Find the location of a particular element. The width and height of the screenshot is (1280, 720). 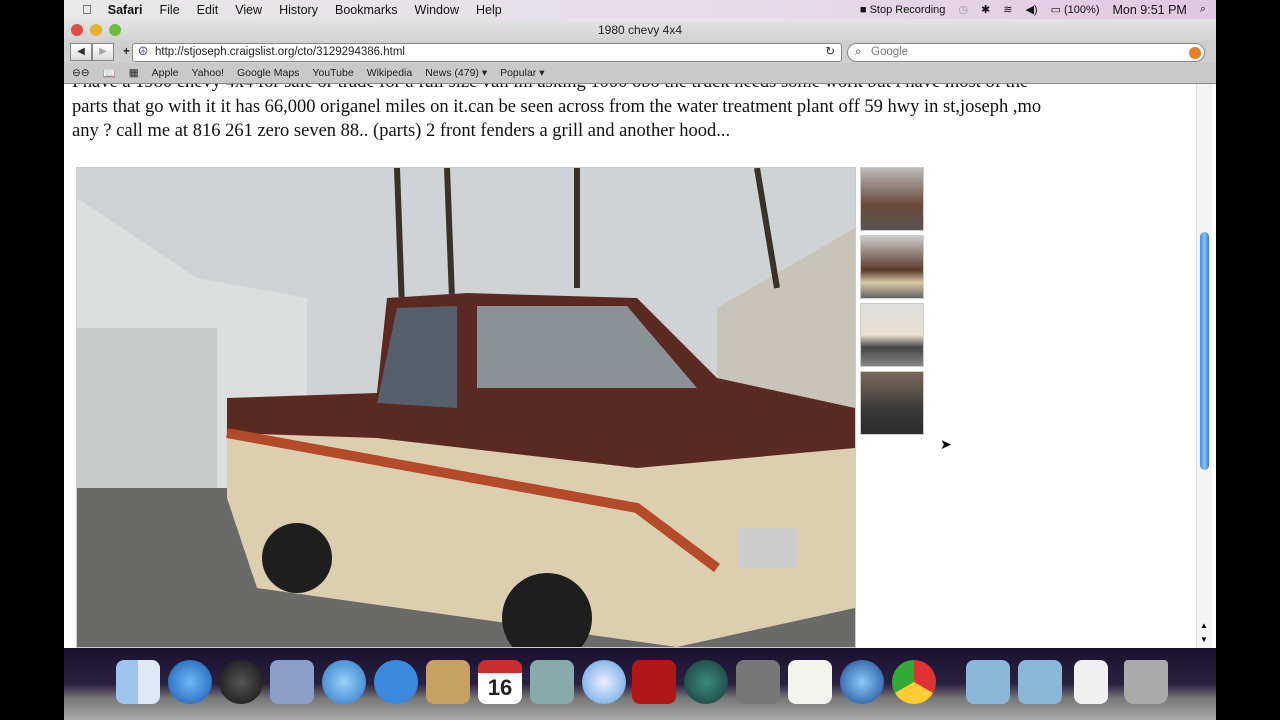

textedit-icon is located at coordinates (810, 682).